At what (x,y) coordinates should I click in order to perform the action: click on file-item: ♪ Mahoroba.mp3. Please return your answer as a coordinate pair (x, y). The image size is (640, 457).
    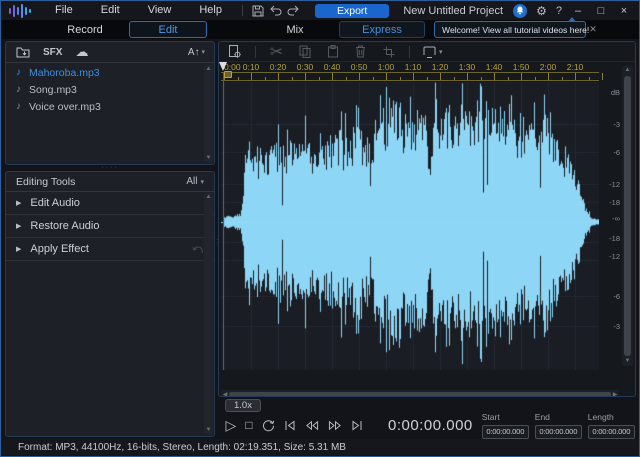
    Looking at the image, I should click on (105, 72).